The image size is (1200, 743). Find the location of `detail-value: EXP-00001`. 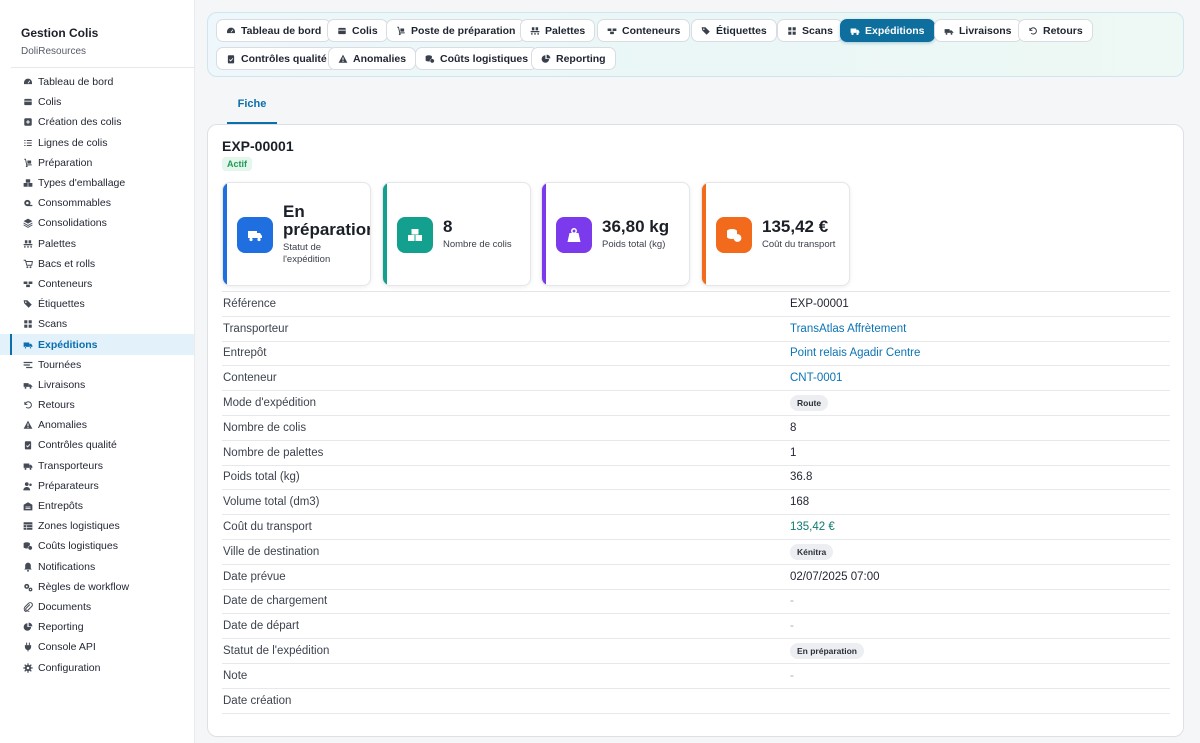

detail-value: EXP-00001 is located at coordinates (819, 303).